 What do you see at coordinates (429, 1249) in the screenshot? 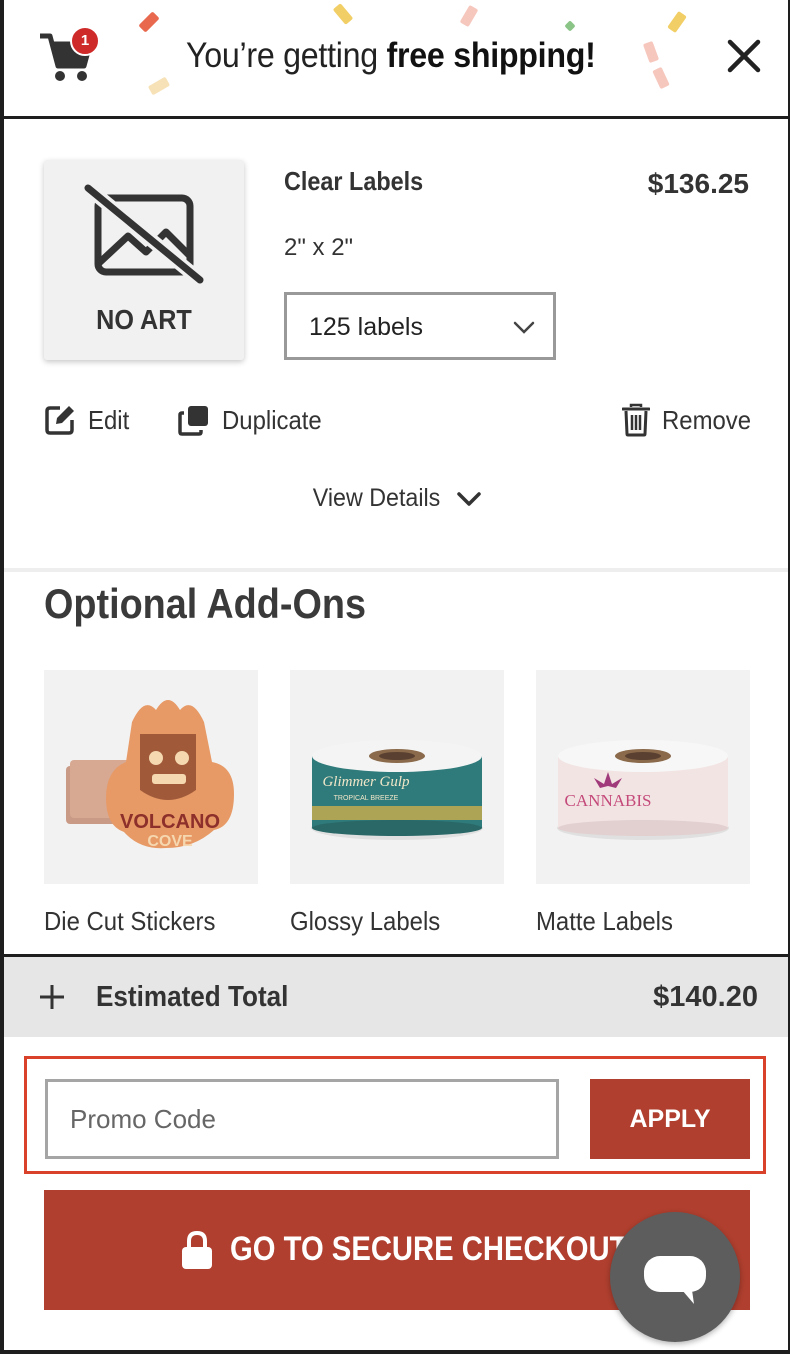
I see `secure-checkout-label: GO TO SECURE CHECKOUT` at bounding box center [429, 1249].